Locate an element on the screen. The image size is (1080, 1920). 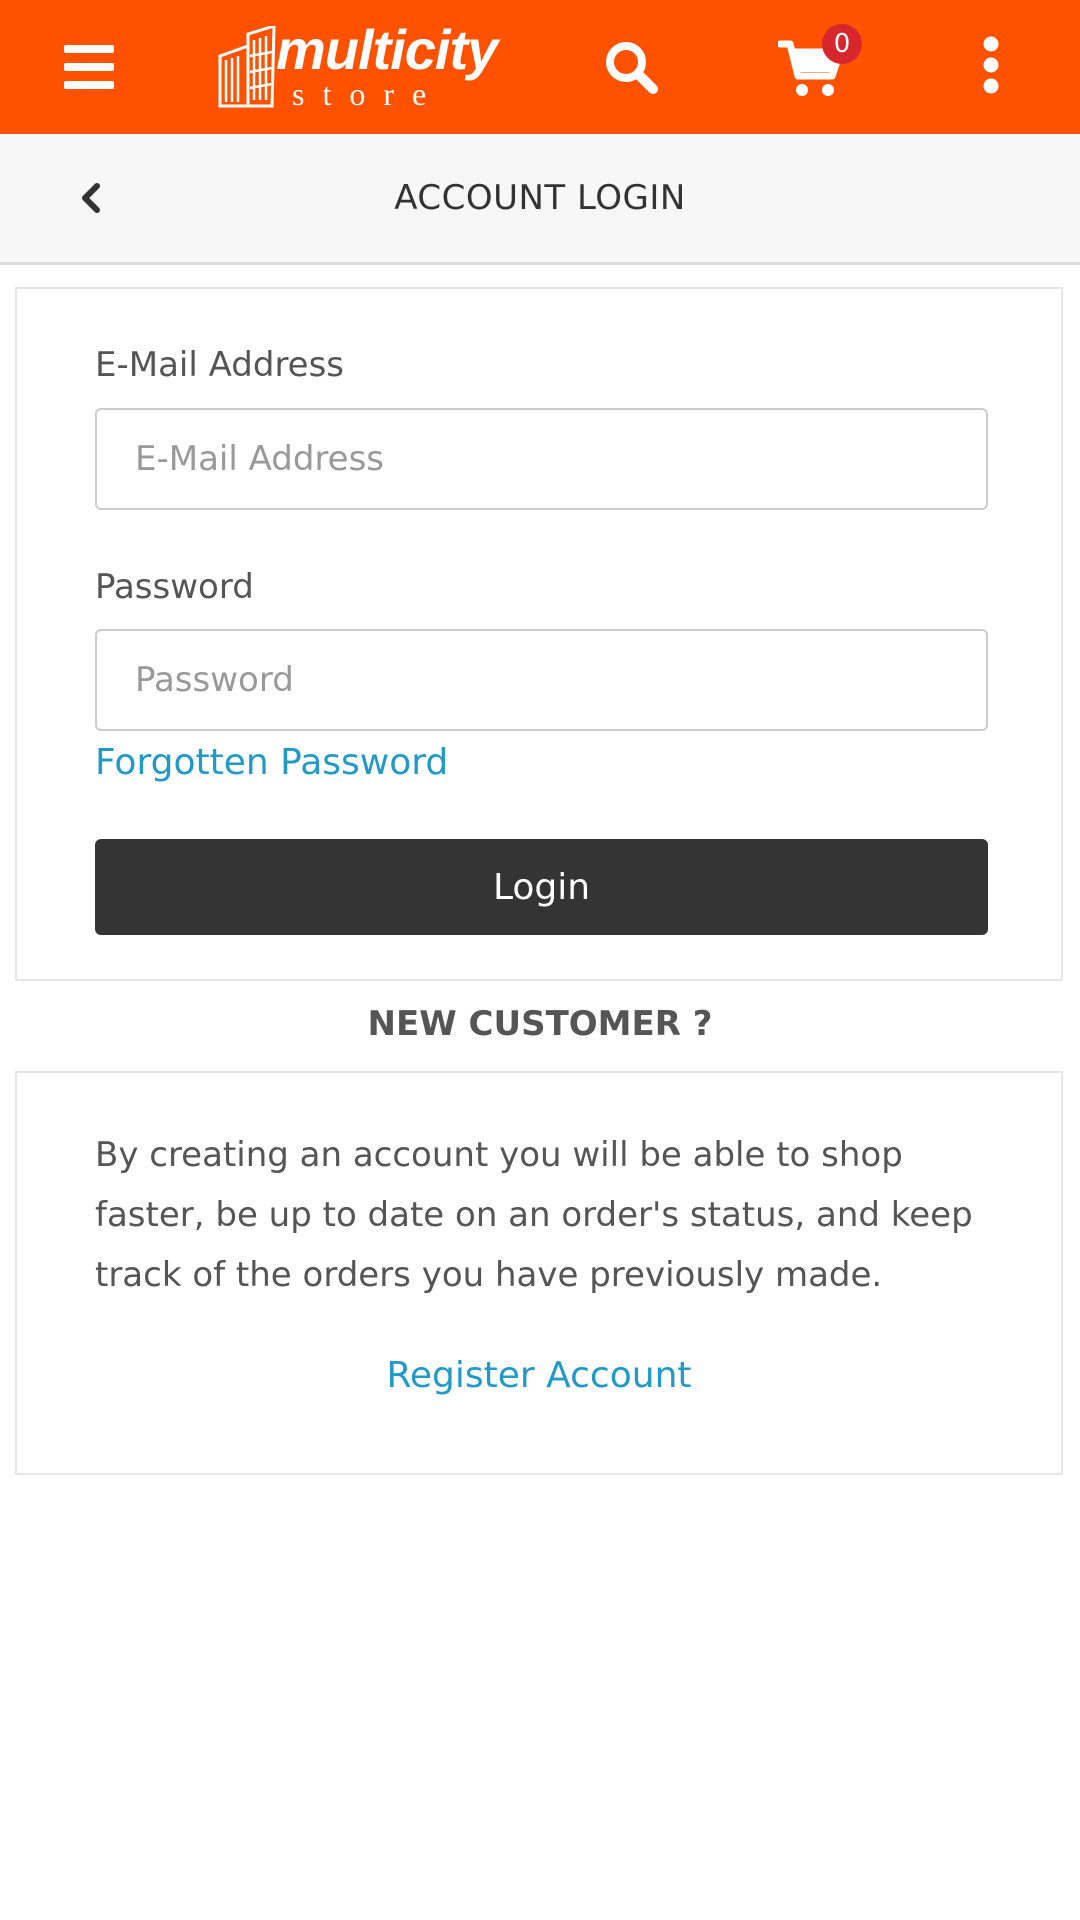
page-header: ACCOUNT LOGIN is located at coordinates (540, 199).